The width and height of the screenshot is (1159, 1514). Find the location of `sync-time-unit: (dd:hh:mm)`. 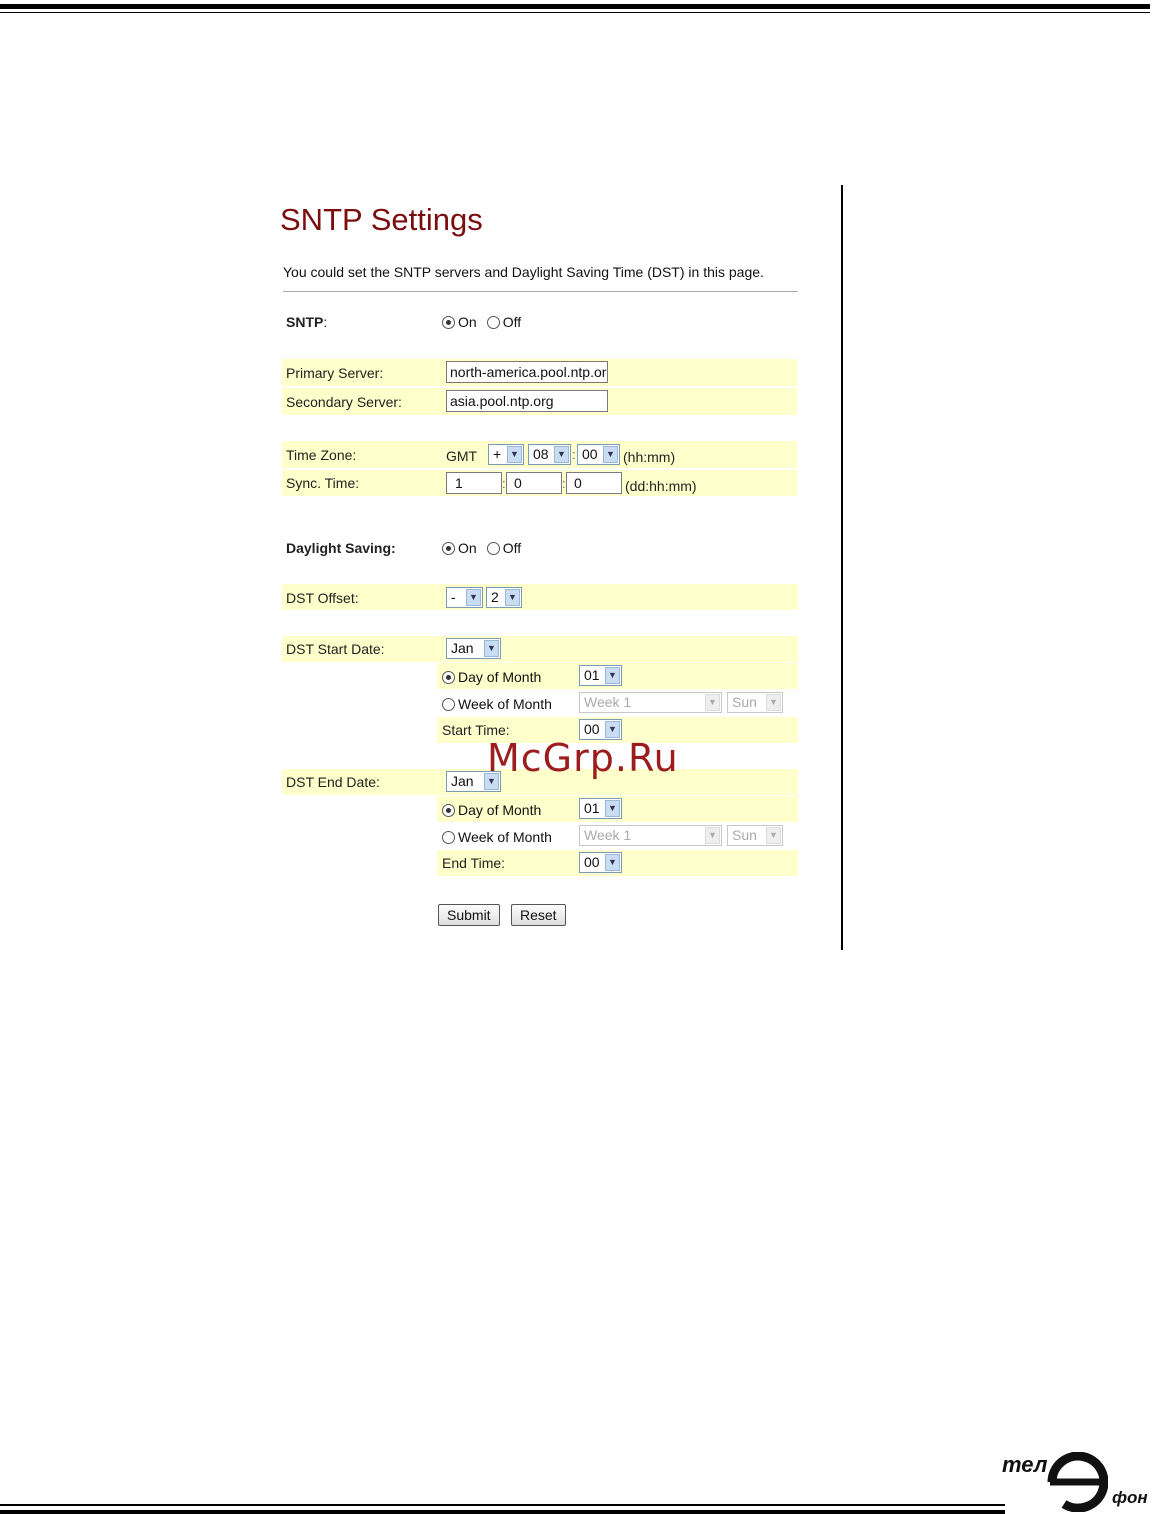

sync-time-unit: (dd:hh:mm) is located at coordinates (661, 486).